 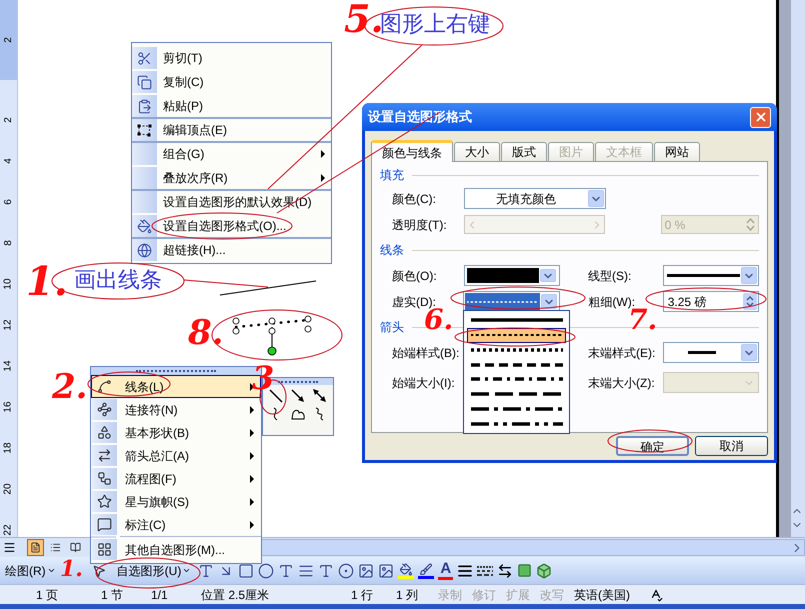 What do you see at coordinates (465, 570) in the screenshot?
I see `line-style-icon` at bounding box center [465, 570].